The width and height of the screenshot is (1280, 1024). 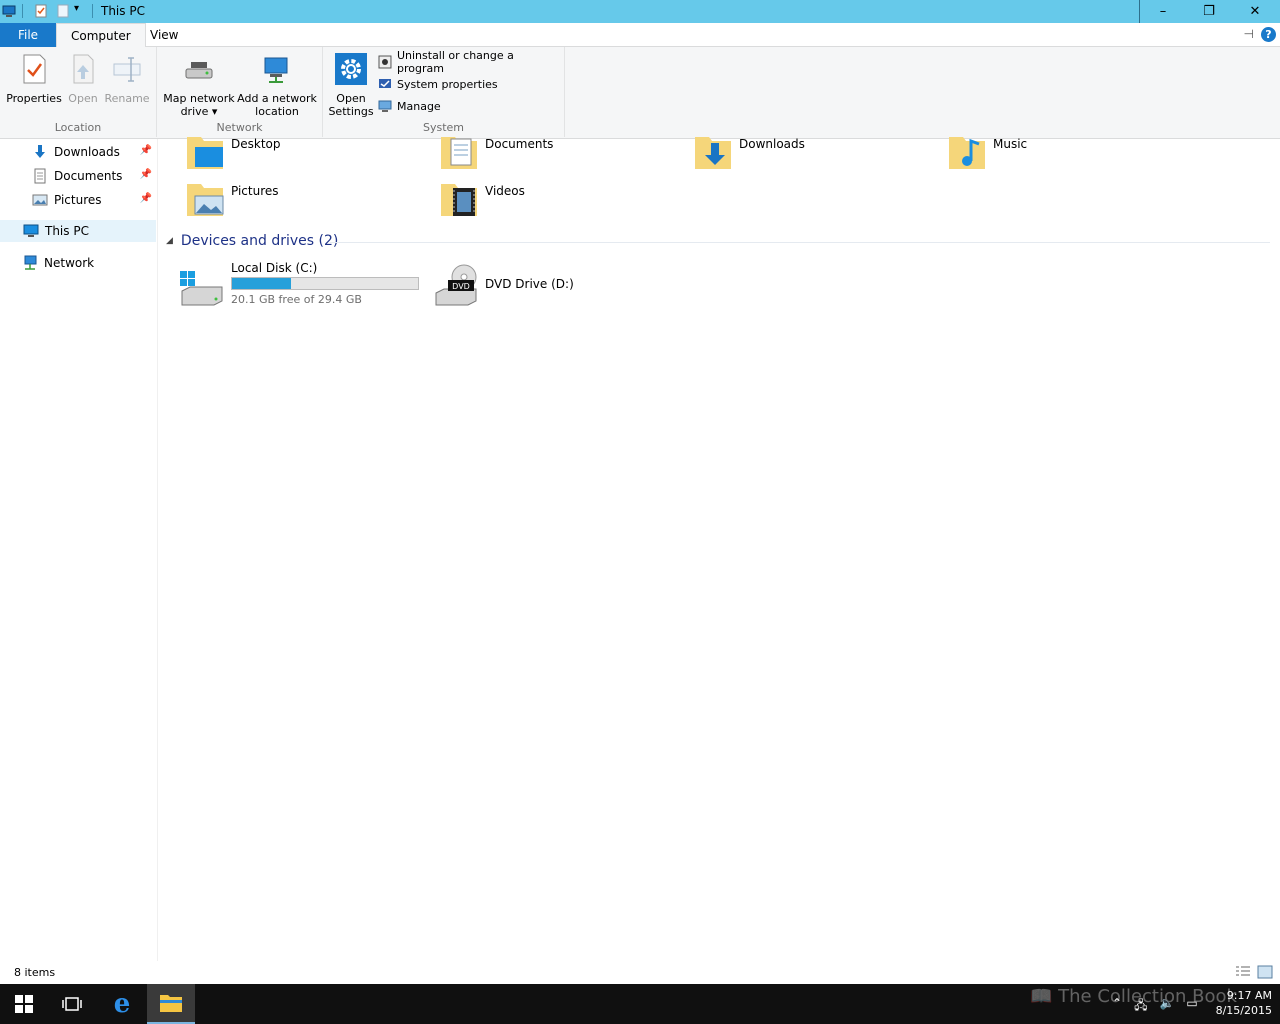 I want to click on manage-icon, so click(x=385, y=106).